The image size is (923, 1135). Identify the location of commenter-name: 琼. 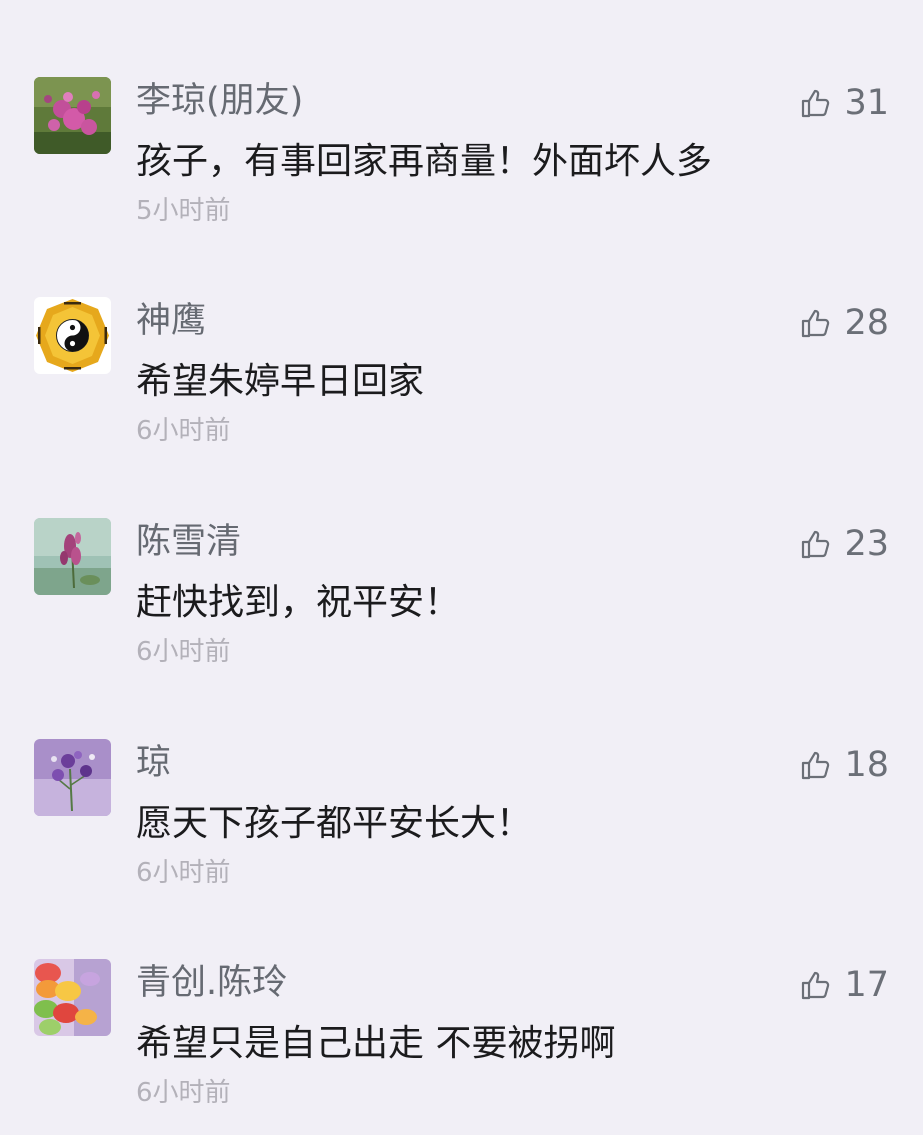
(153, 763).